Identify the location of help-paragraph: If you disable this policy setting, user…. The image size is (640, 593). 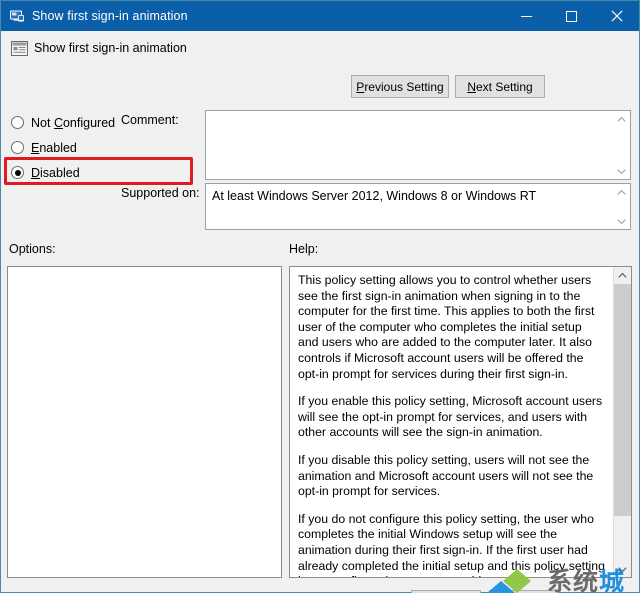
(446, 475).